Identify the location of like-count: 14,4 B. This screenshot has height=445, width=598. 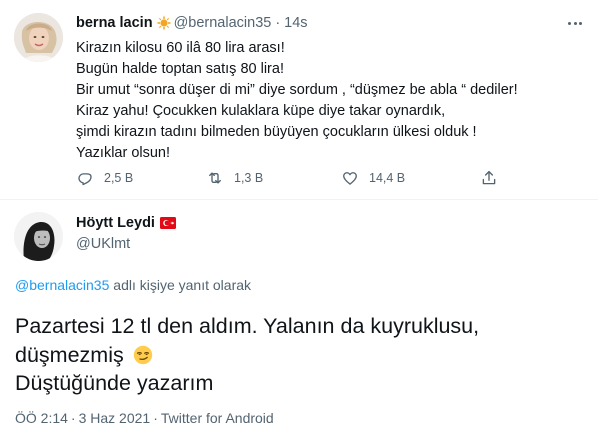
(387, 178).